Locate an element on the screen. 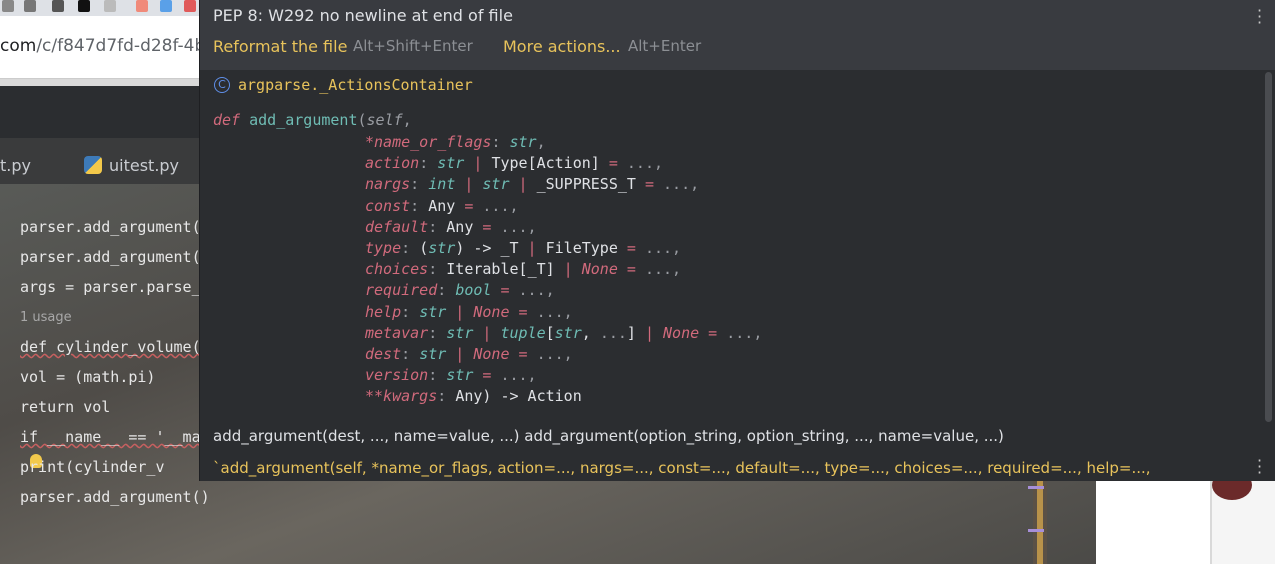 The width and height of the screenshot is (1275, 564). param-name: const is located at coordinates (388, 205).